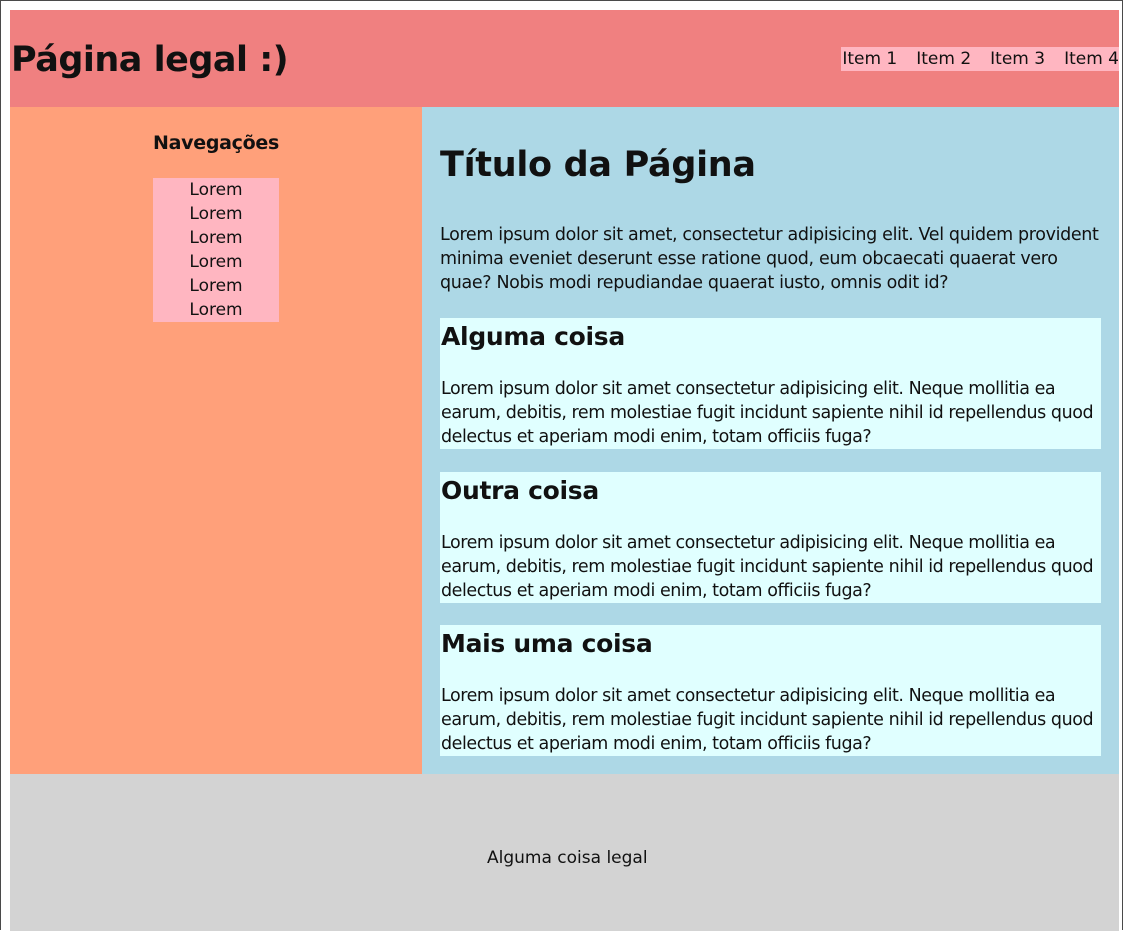 The width and height of the screenshot is (1123, 931). I want to click on section-heading: Mais uma coisa, so click(547, 643).